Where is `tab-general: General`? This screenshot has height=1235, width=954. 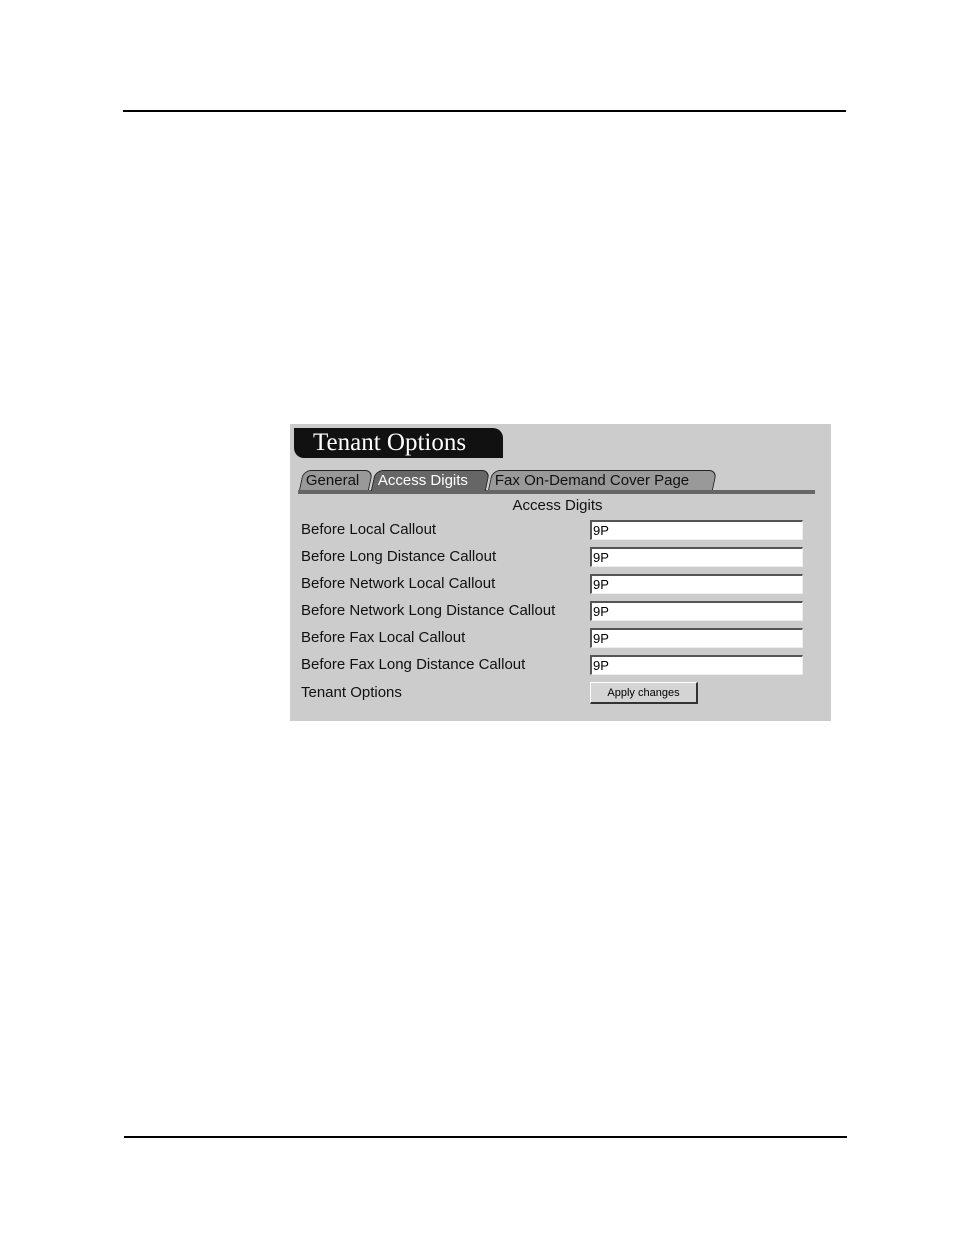 tab-general: General is located at coordinates (336, 480).